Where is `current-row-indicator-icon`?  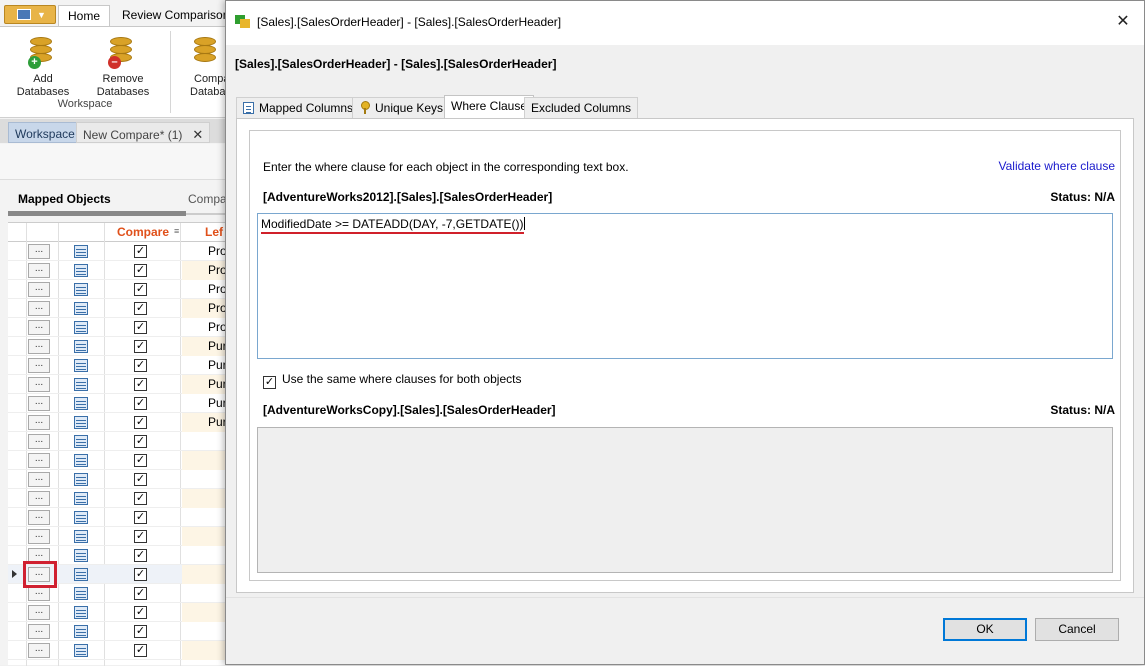 current-row-indicator-icon is located at coordinates (14, 574).